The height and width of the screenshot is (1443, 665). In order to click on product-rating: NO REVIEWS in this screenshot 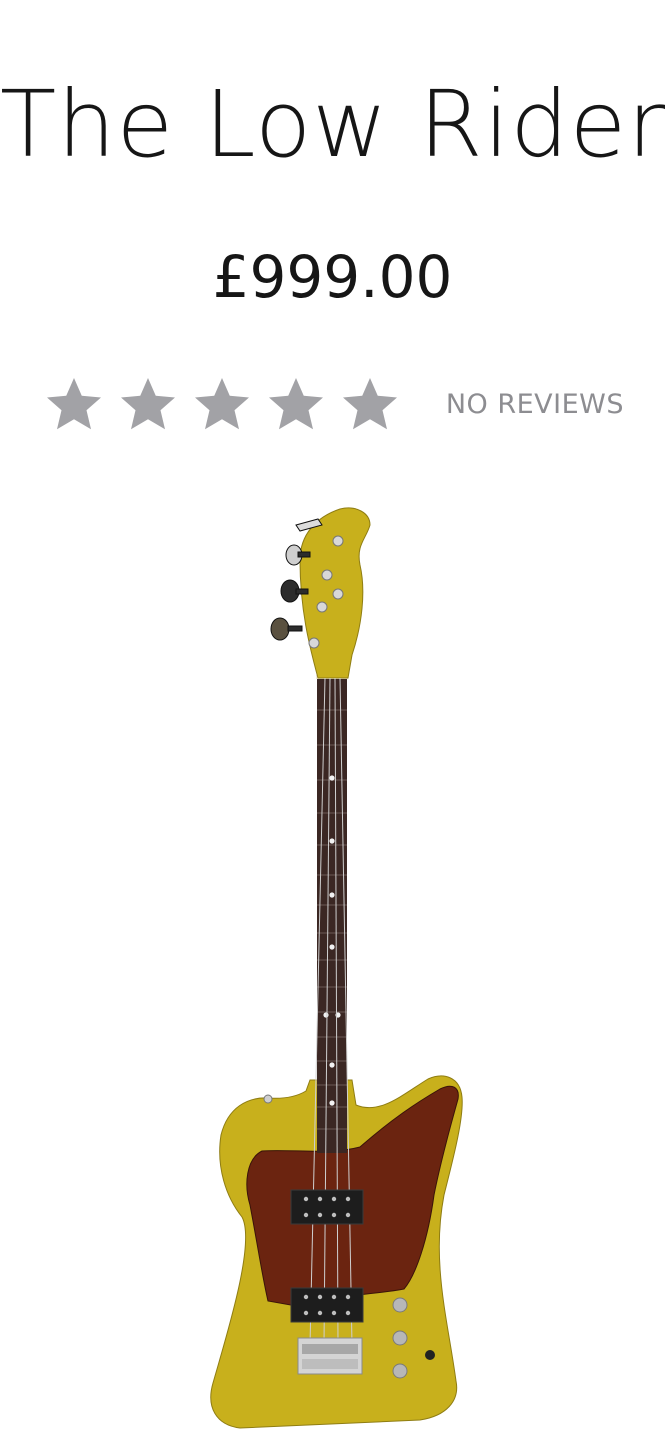, I will do `click(339, 405)`.